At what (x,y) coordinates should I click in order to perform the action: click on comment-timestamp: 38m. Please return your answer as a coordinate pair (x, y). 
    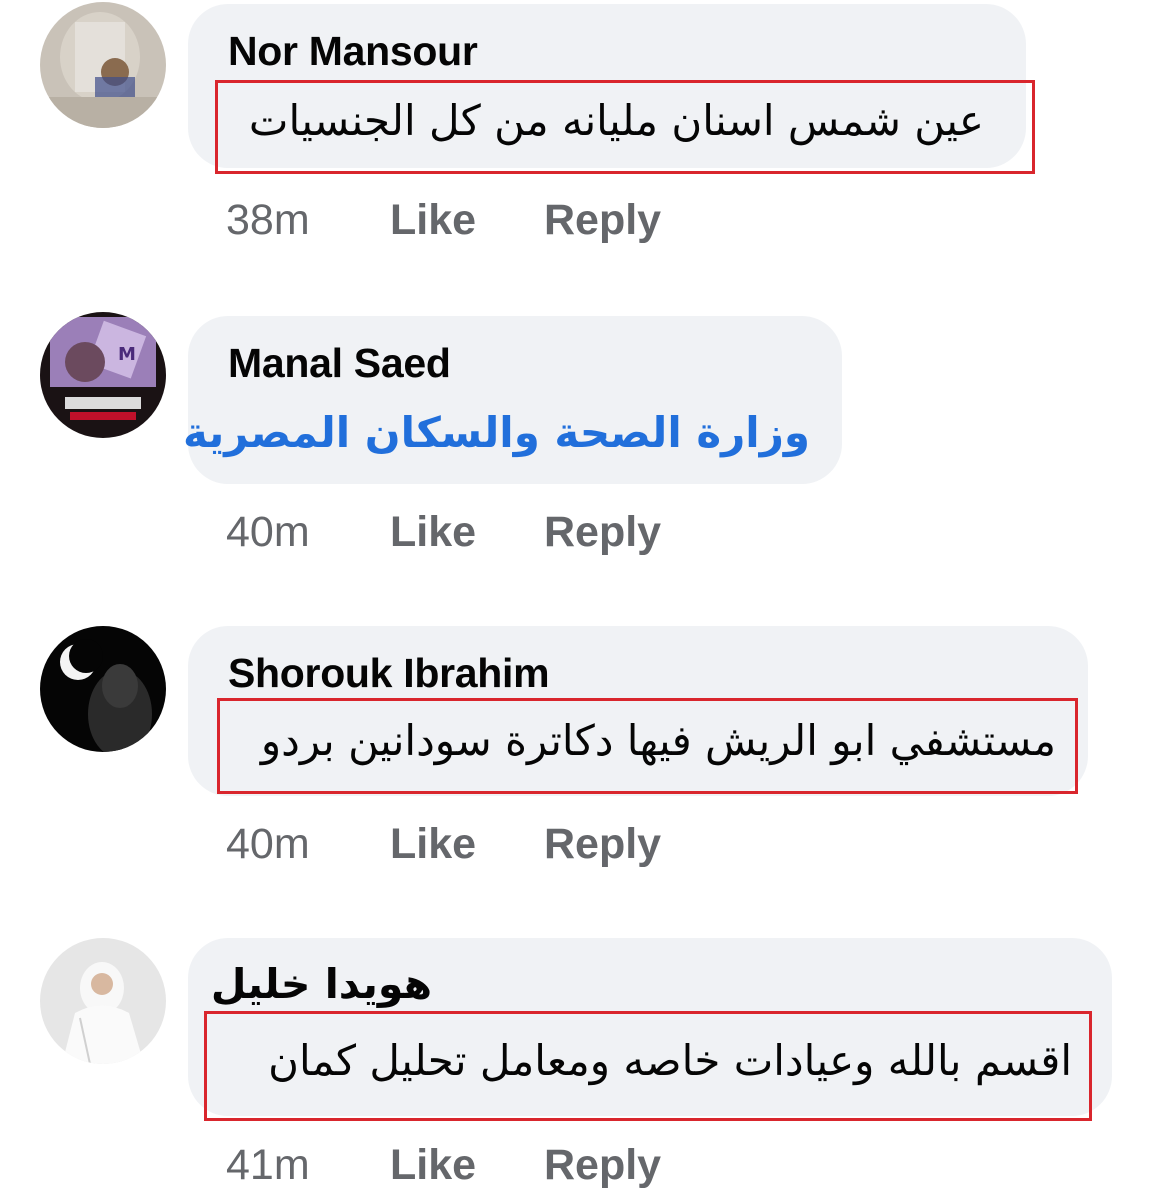
    Looking at the image, I should click on (268, 220).